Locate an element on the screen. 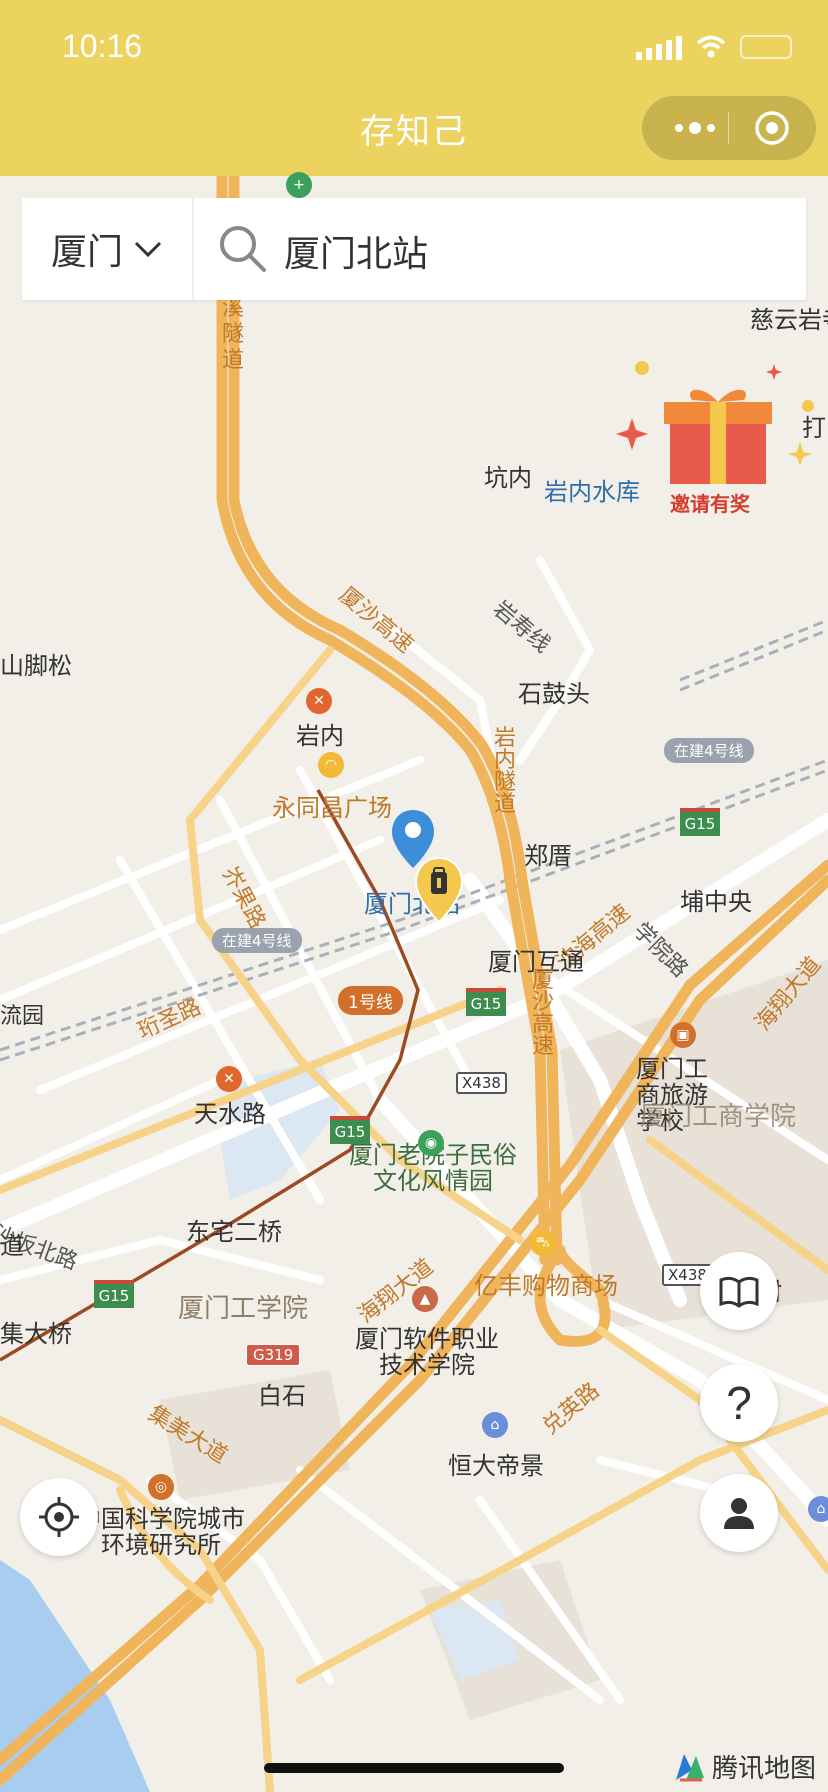 The image size is (828, 1792). status-time: 10:16 is located at coordinates (102, 46).